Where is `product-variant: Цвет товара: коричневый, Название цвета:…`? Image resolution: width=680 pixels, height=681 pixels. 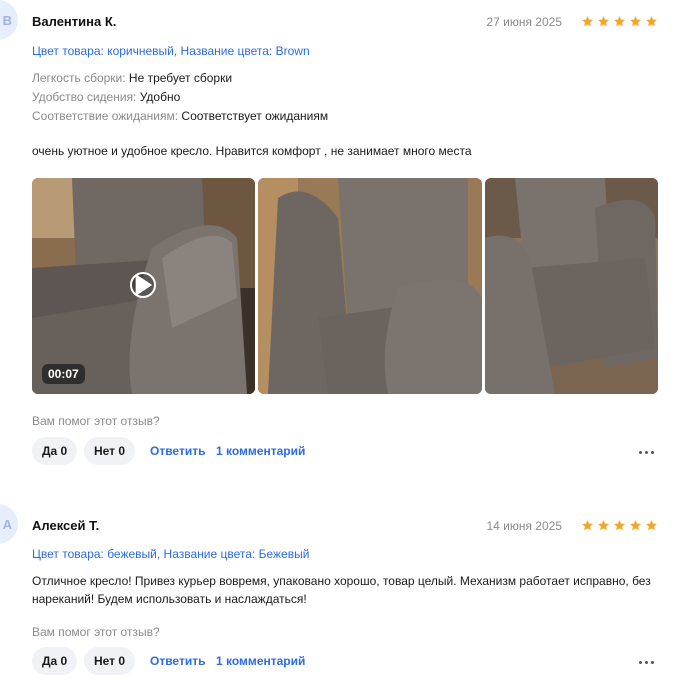
product-variant: Цвет товара: коричневый, Название цвета:… is located at coordinates (171, 51).